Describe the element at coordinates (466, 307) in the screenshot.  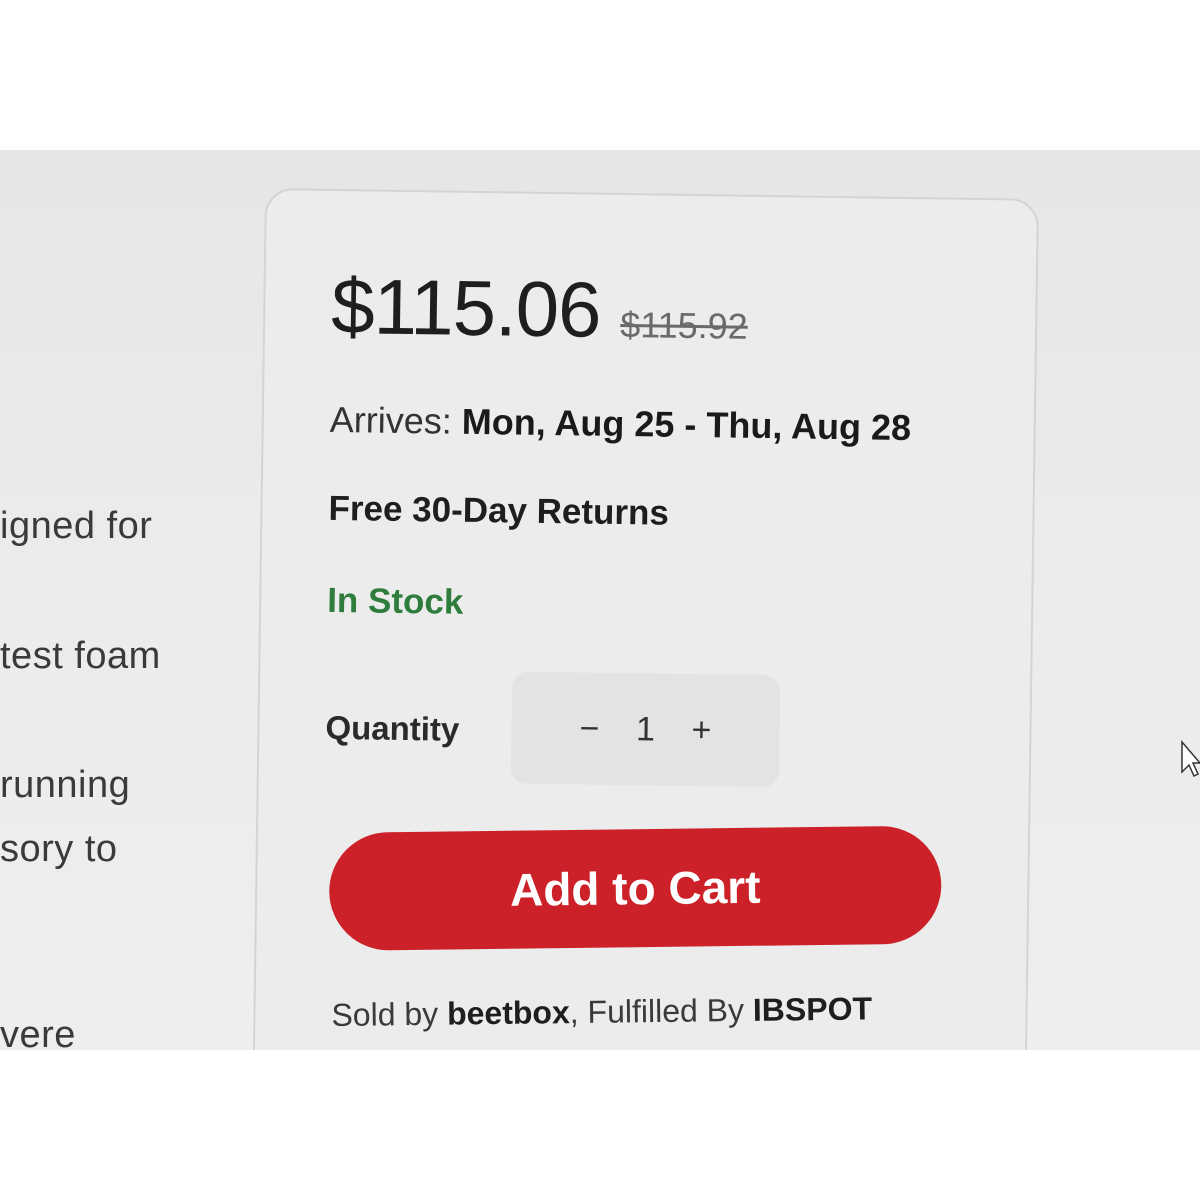
I see `current-price: $115.06` at that location.